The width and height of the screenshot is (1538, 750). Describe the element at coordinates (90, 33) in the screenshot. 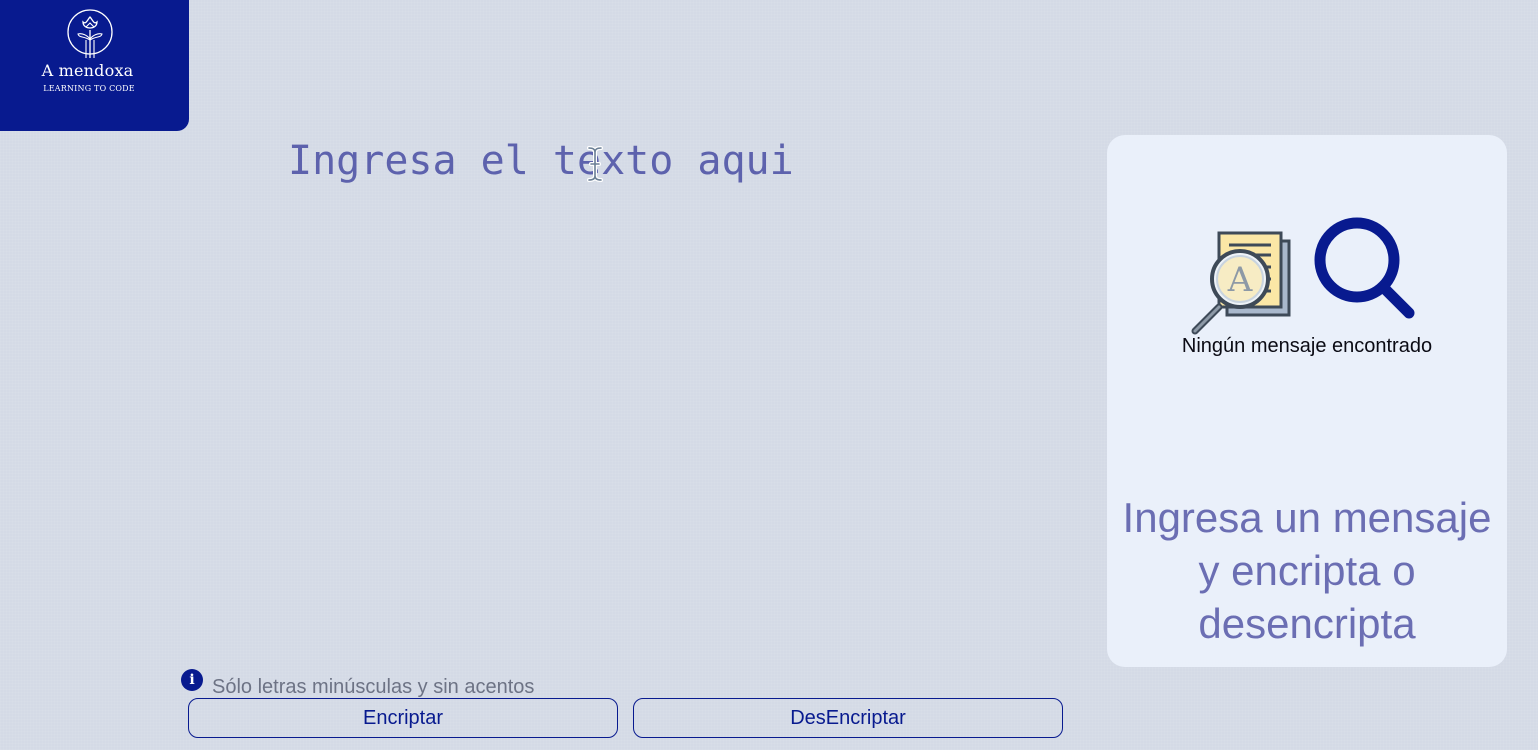

I see `rose-emblem-icon` at that location.